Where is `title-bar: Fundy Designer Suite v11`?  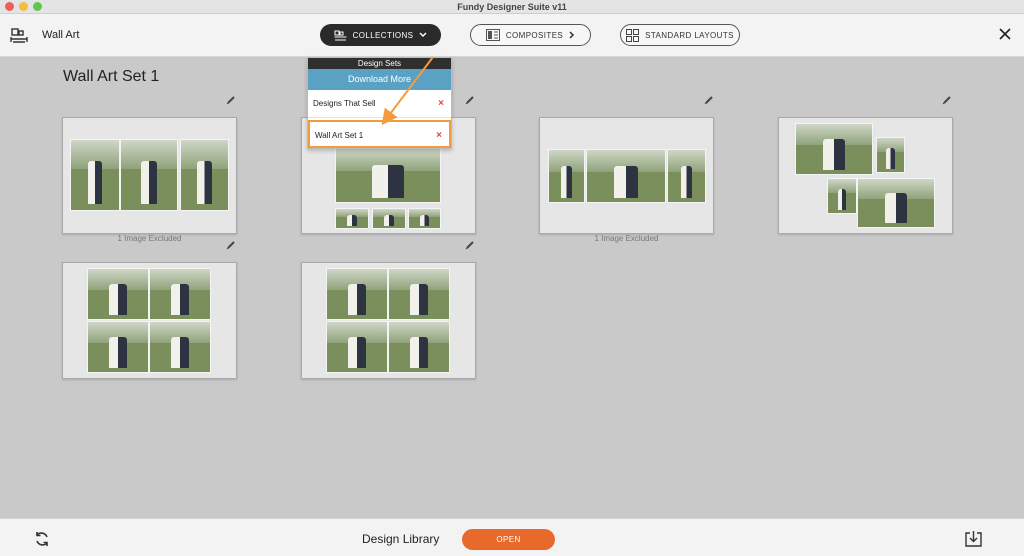
title-bar: Fundy Designer Suite v11 is located at coordinates (512, 7).